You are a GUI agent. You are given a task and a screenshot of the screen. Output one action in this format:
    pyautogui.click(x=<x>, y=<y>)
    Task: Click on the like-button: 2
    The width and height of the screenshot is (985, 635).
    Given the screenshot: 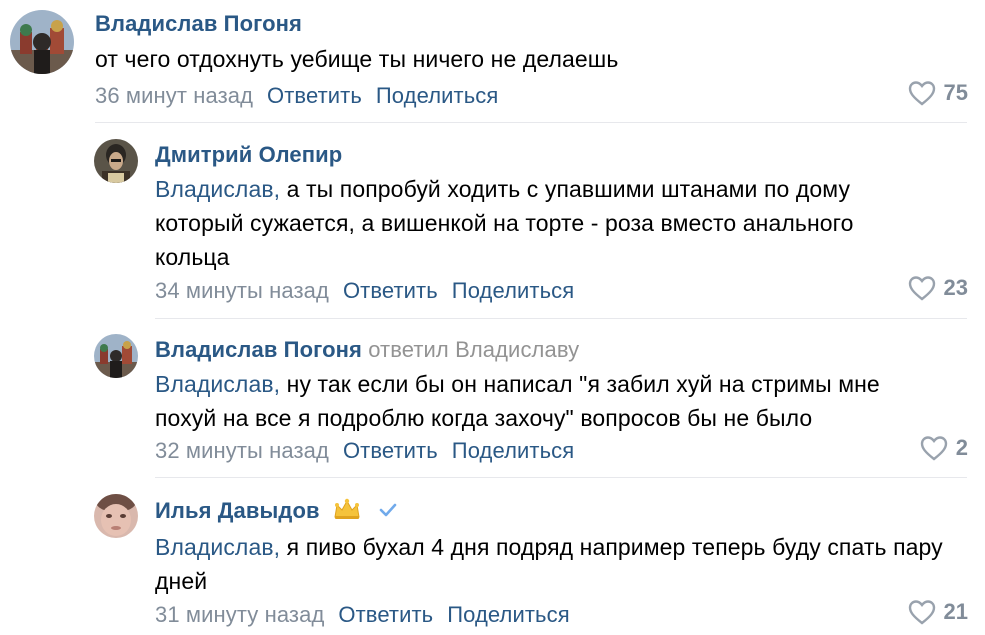 What is the action you would take?
    pyautogui.click(x=918, y=448)
    